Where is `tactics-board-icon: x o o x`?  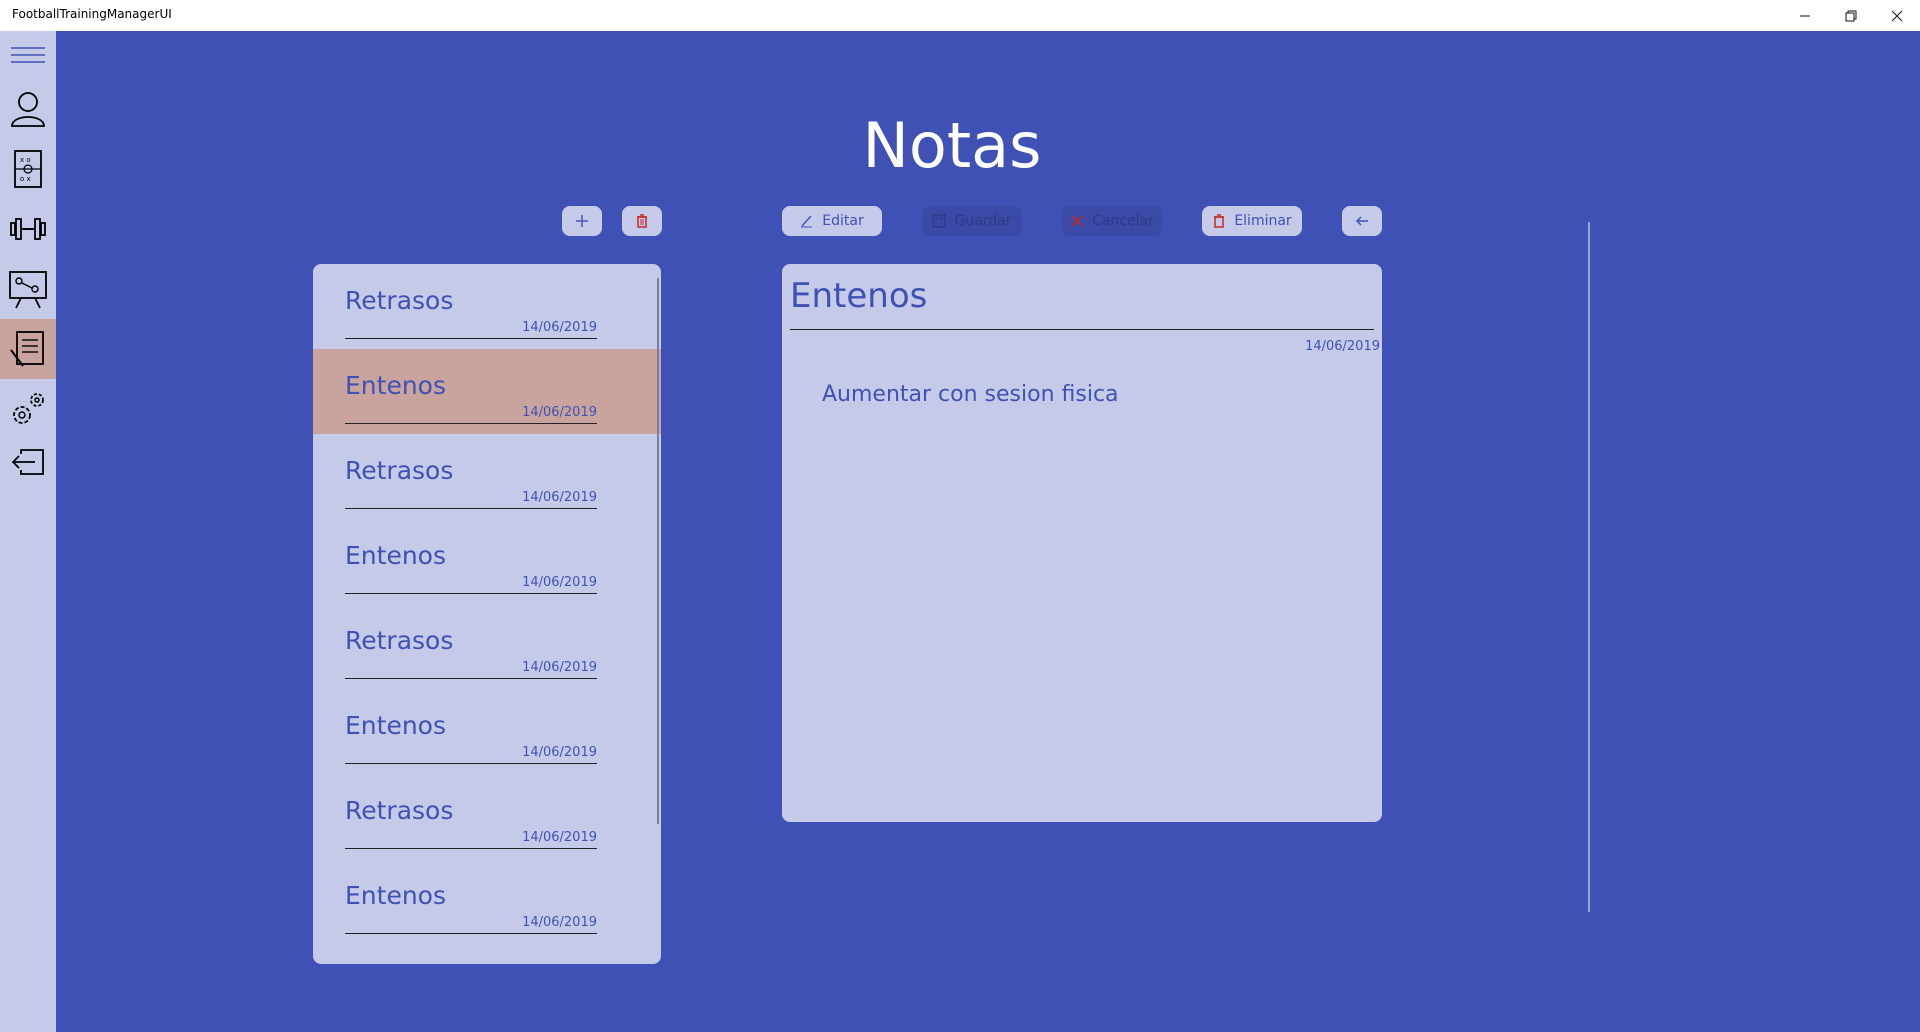 tactics-board-icon: x o o x is located at coordinates (28, 169).